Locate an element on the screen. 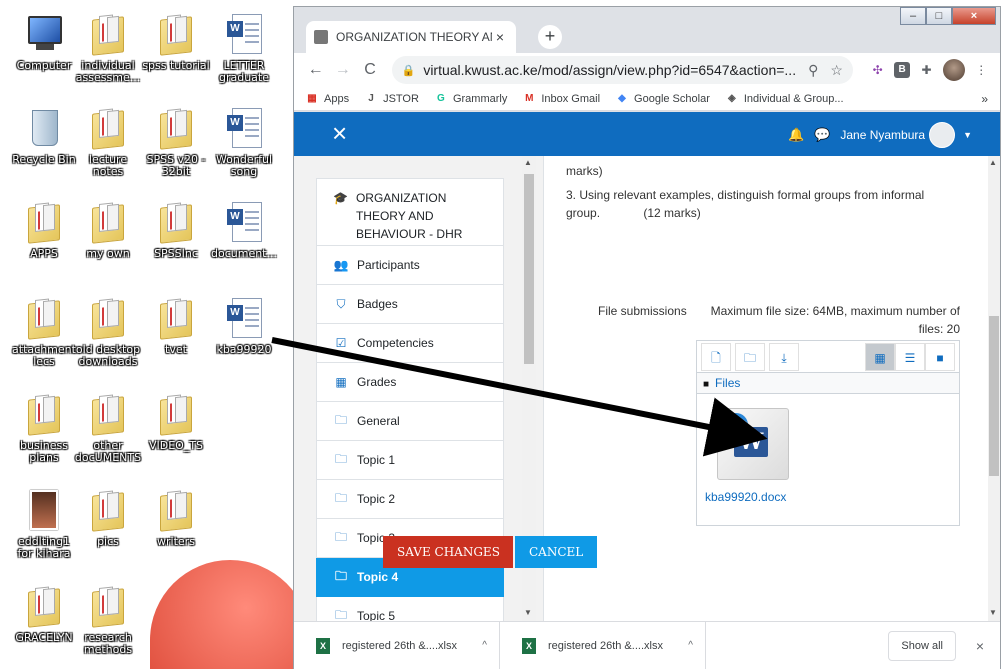  notifications-bell-icon: 🔔 is located at coordinates (796, 135).